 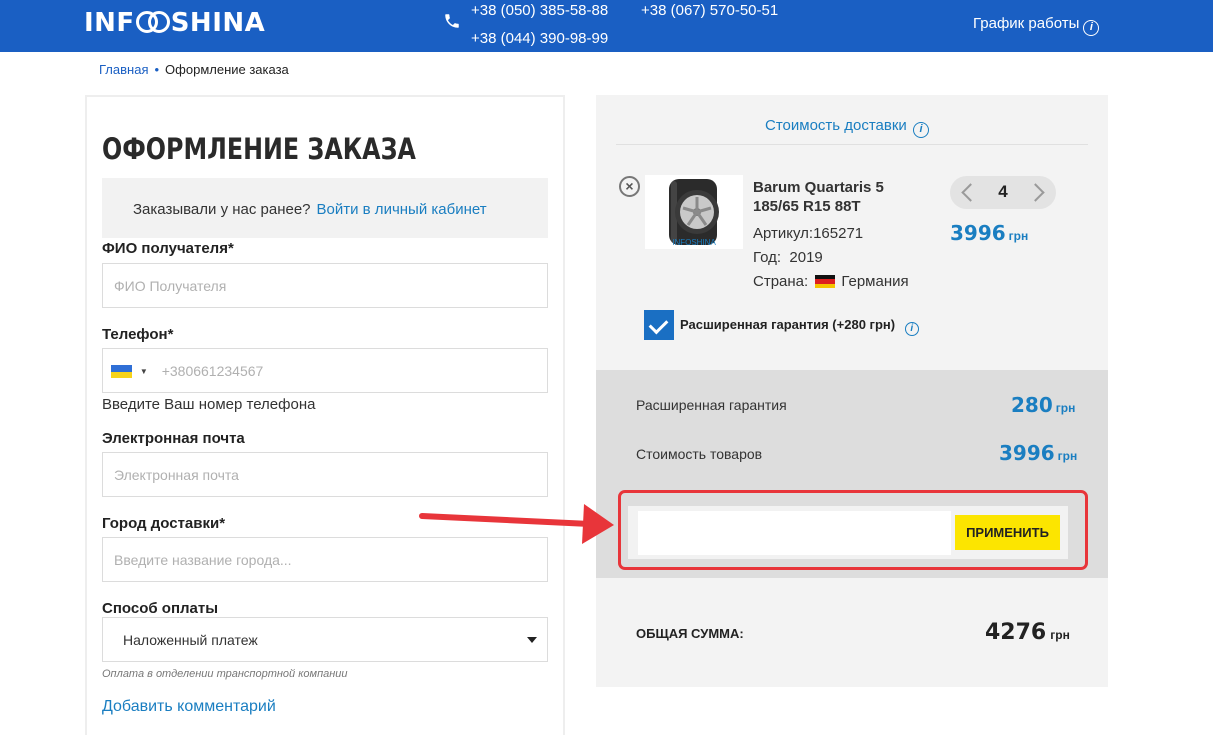 I want to click on breadcrumb-home-link: Главная, so click(x=123, y=69).